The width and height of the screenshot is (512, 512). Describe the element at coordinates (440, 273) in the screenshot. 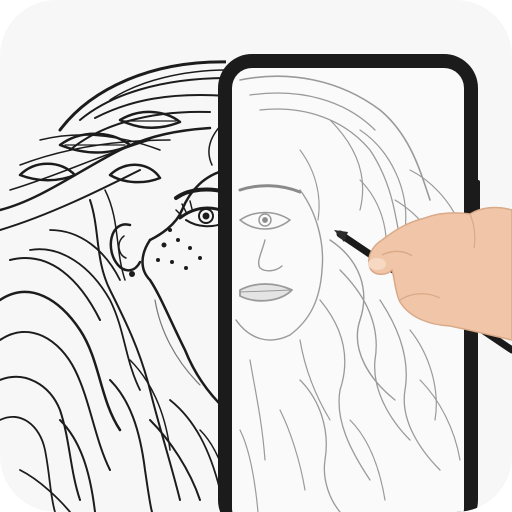

I see `hand-icon` at that location.